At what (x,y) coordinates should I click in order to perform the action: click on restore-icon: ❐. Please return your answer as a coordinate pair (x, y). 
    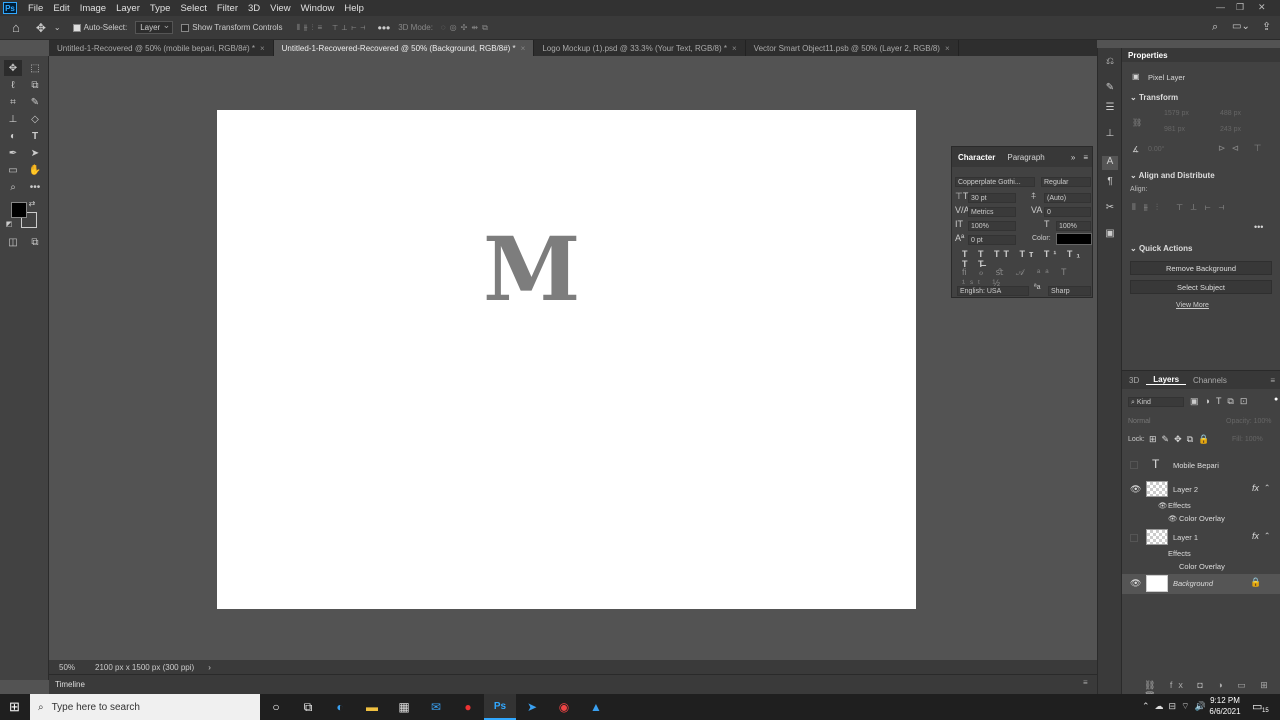
    Looking at the image, I should click on (1240, 7).